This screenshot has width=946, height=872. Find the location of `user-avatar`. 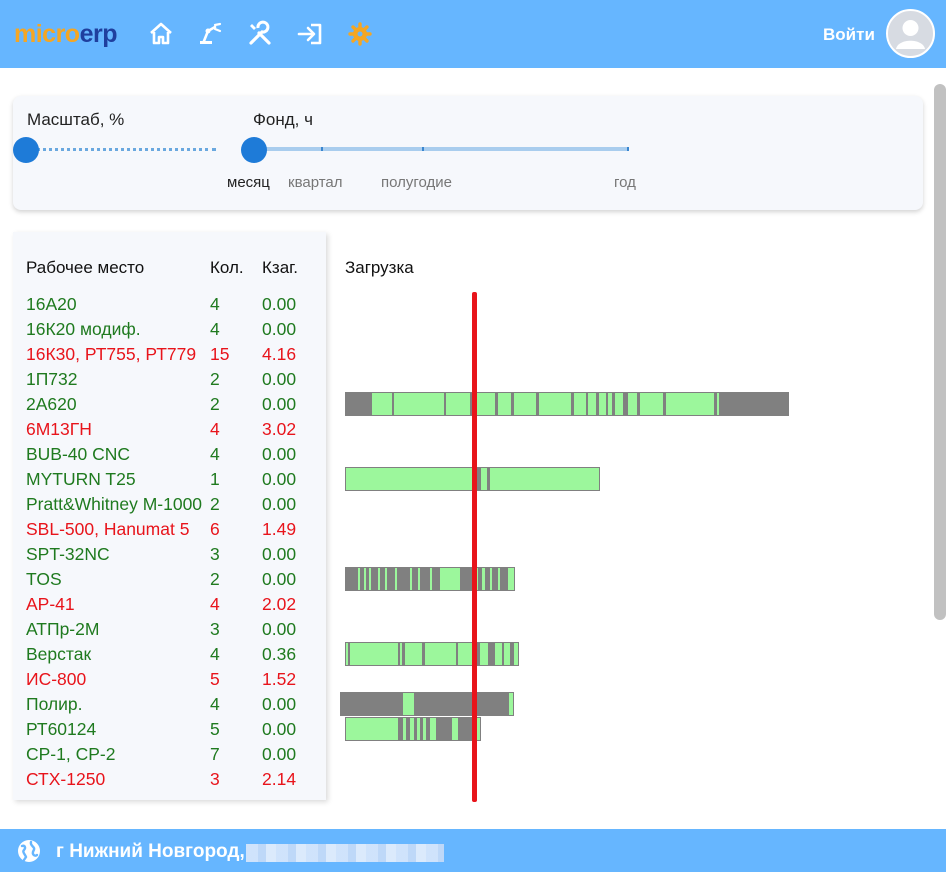

user-avatar is located at coordinates (910, 33).